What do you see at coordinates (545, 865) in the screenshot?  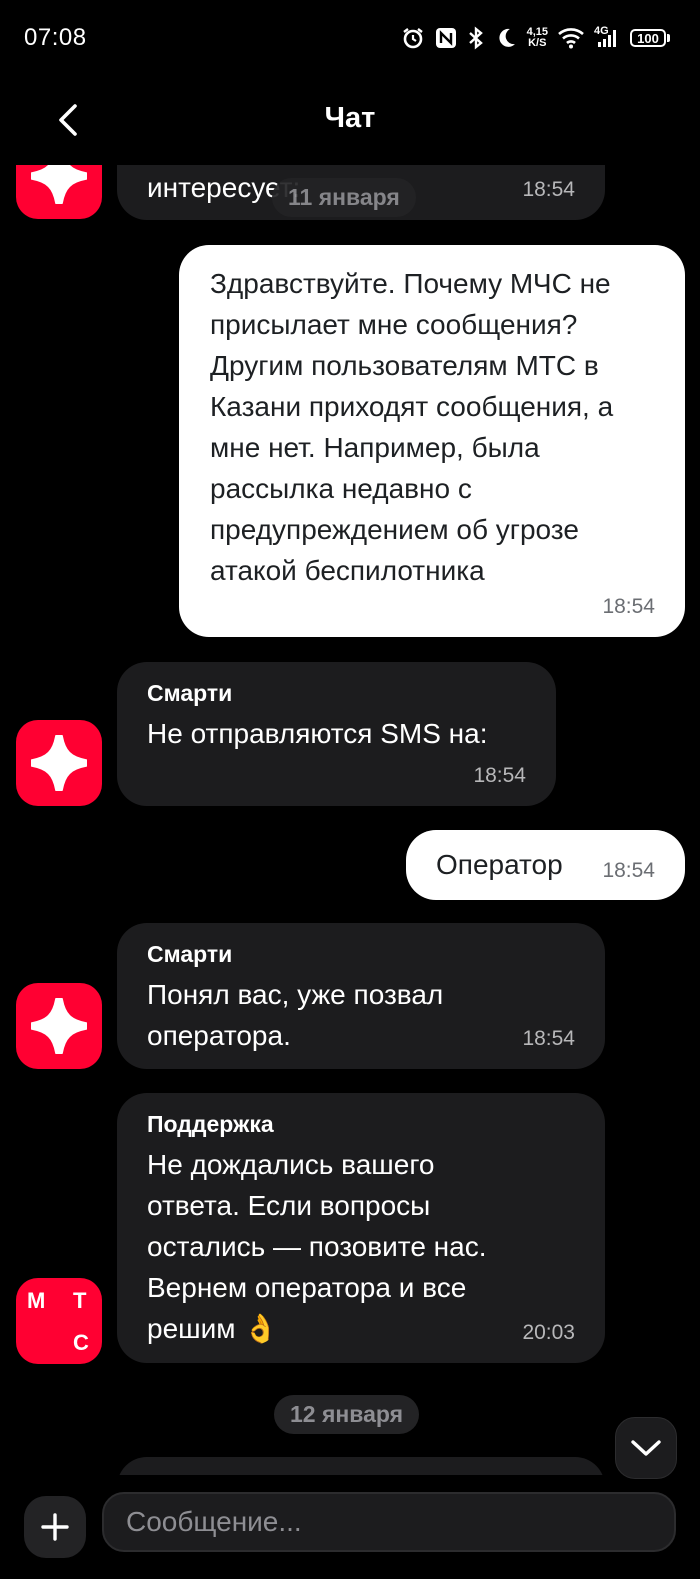 I see `message-bubble-outgoing: Оператор 18:54` at bounding box center [545, 865].